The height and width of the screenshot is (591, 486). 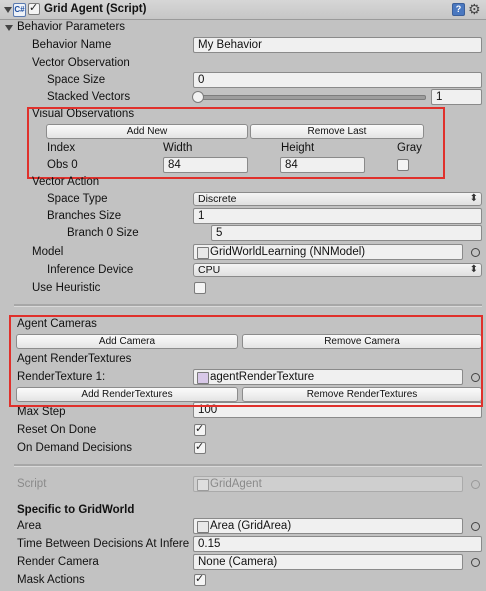 What do you see at coordinates (66, 182) in the screenshot?
I see `vector-action-label: Vector Action` at bounding box center [66, 182].